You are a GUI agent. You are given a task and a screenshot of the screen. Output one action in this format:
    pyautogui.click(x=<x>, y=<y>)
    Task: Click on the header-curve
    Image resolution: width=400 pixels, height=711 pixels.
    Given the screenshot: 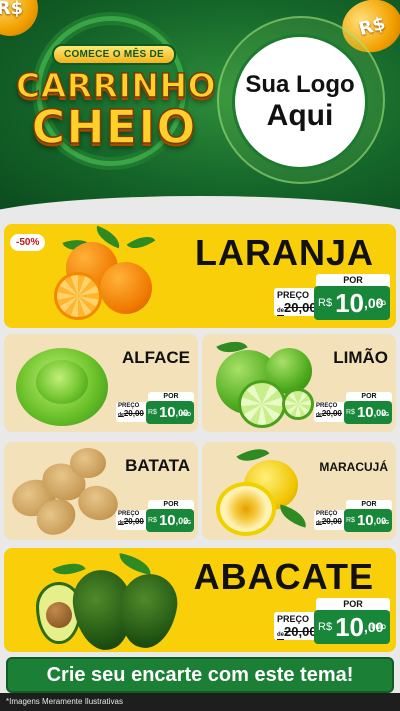 What is the action you would take?
    pyautogui.click(x=200, y=205)
    